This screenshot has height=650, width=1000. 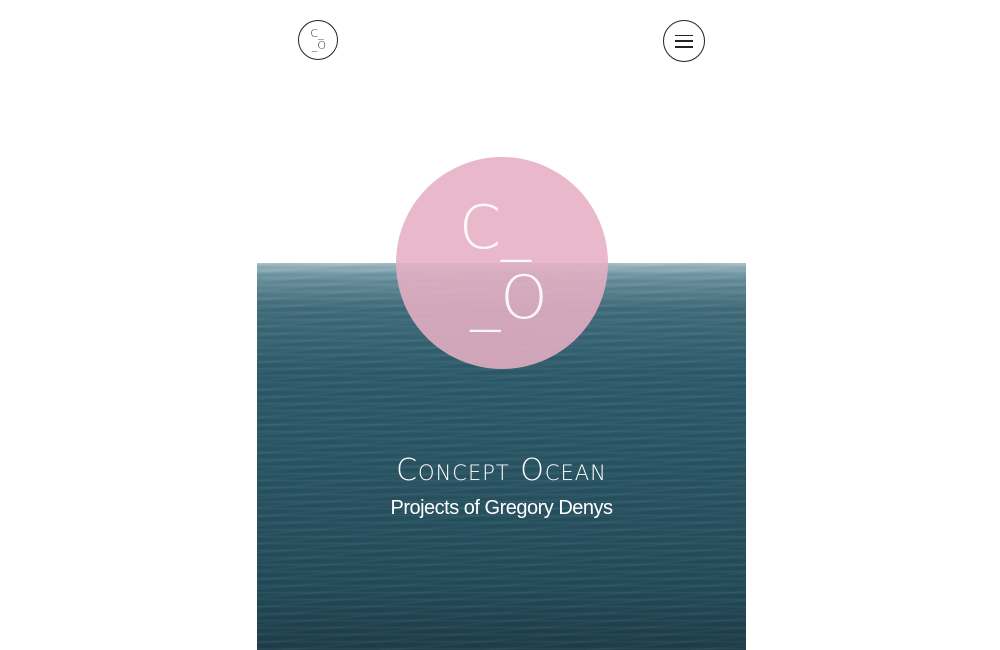 I want to click on hero-logo-circle: C_ _O, so click(x=502, y=263).